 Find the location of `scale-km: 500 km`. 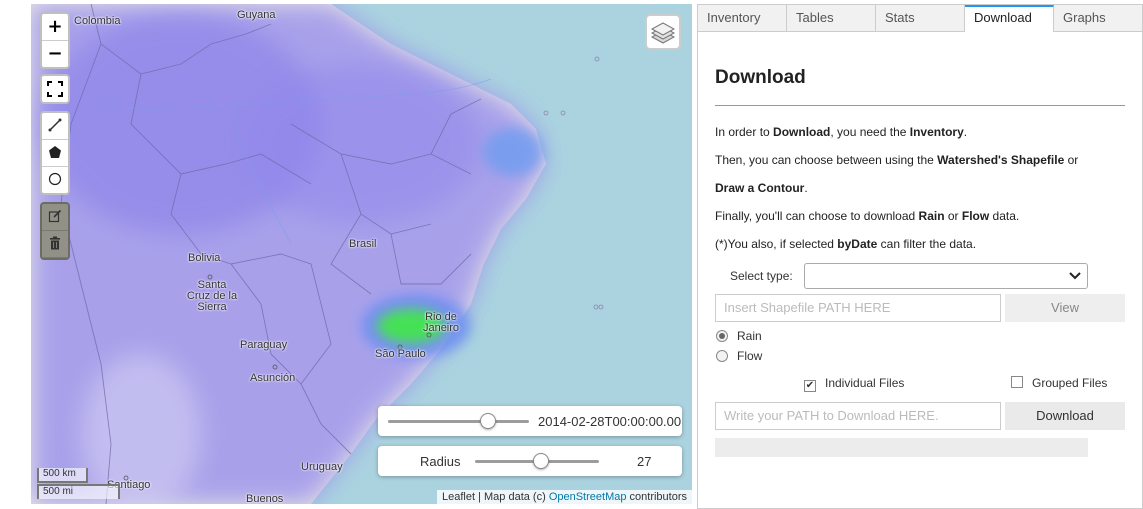

scale-km: 500 km is located at coordinates (62, 475).